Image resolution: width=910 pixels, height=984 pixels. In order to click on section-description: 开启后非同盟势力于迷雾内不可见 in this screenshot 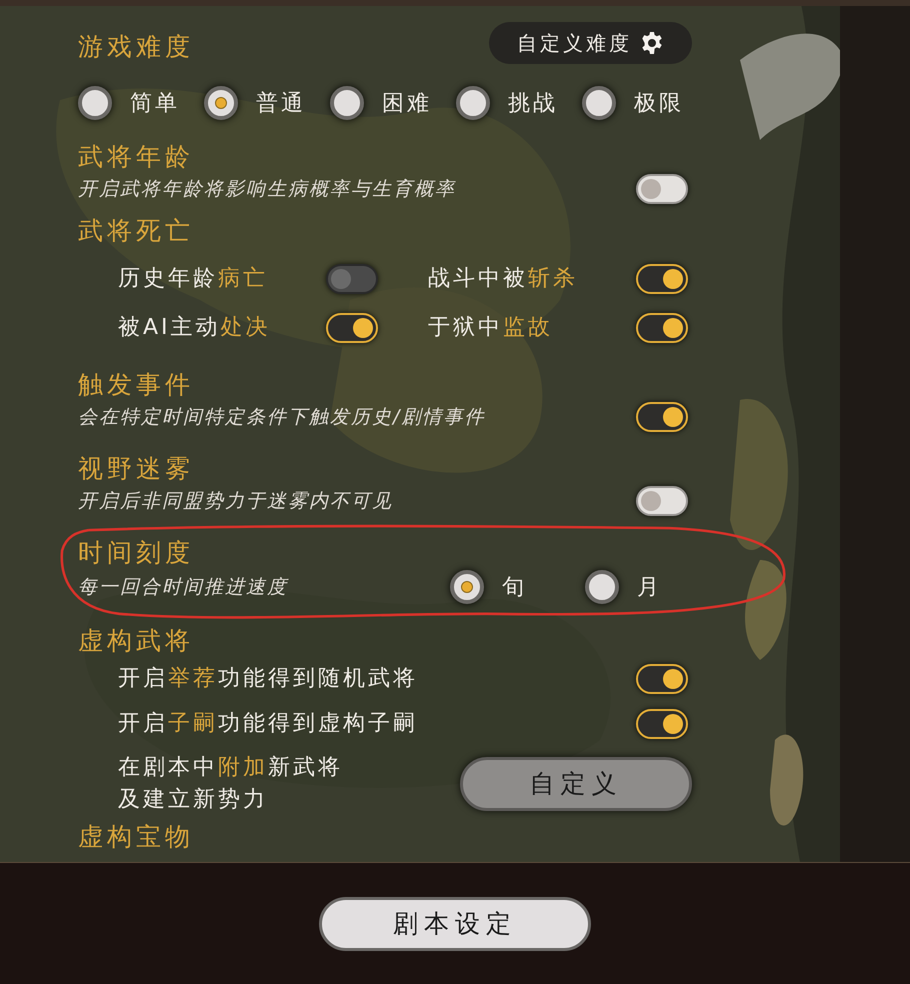, I will do `click(235, 501)`.